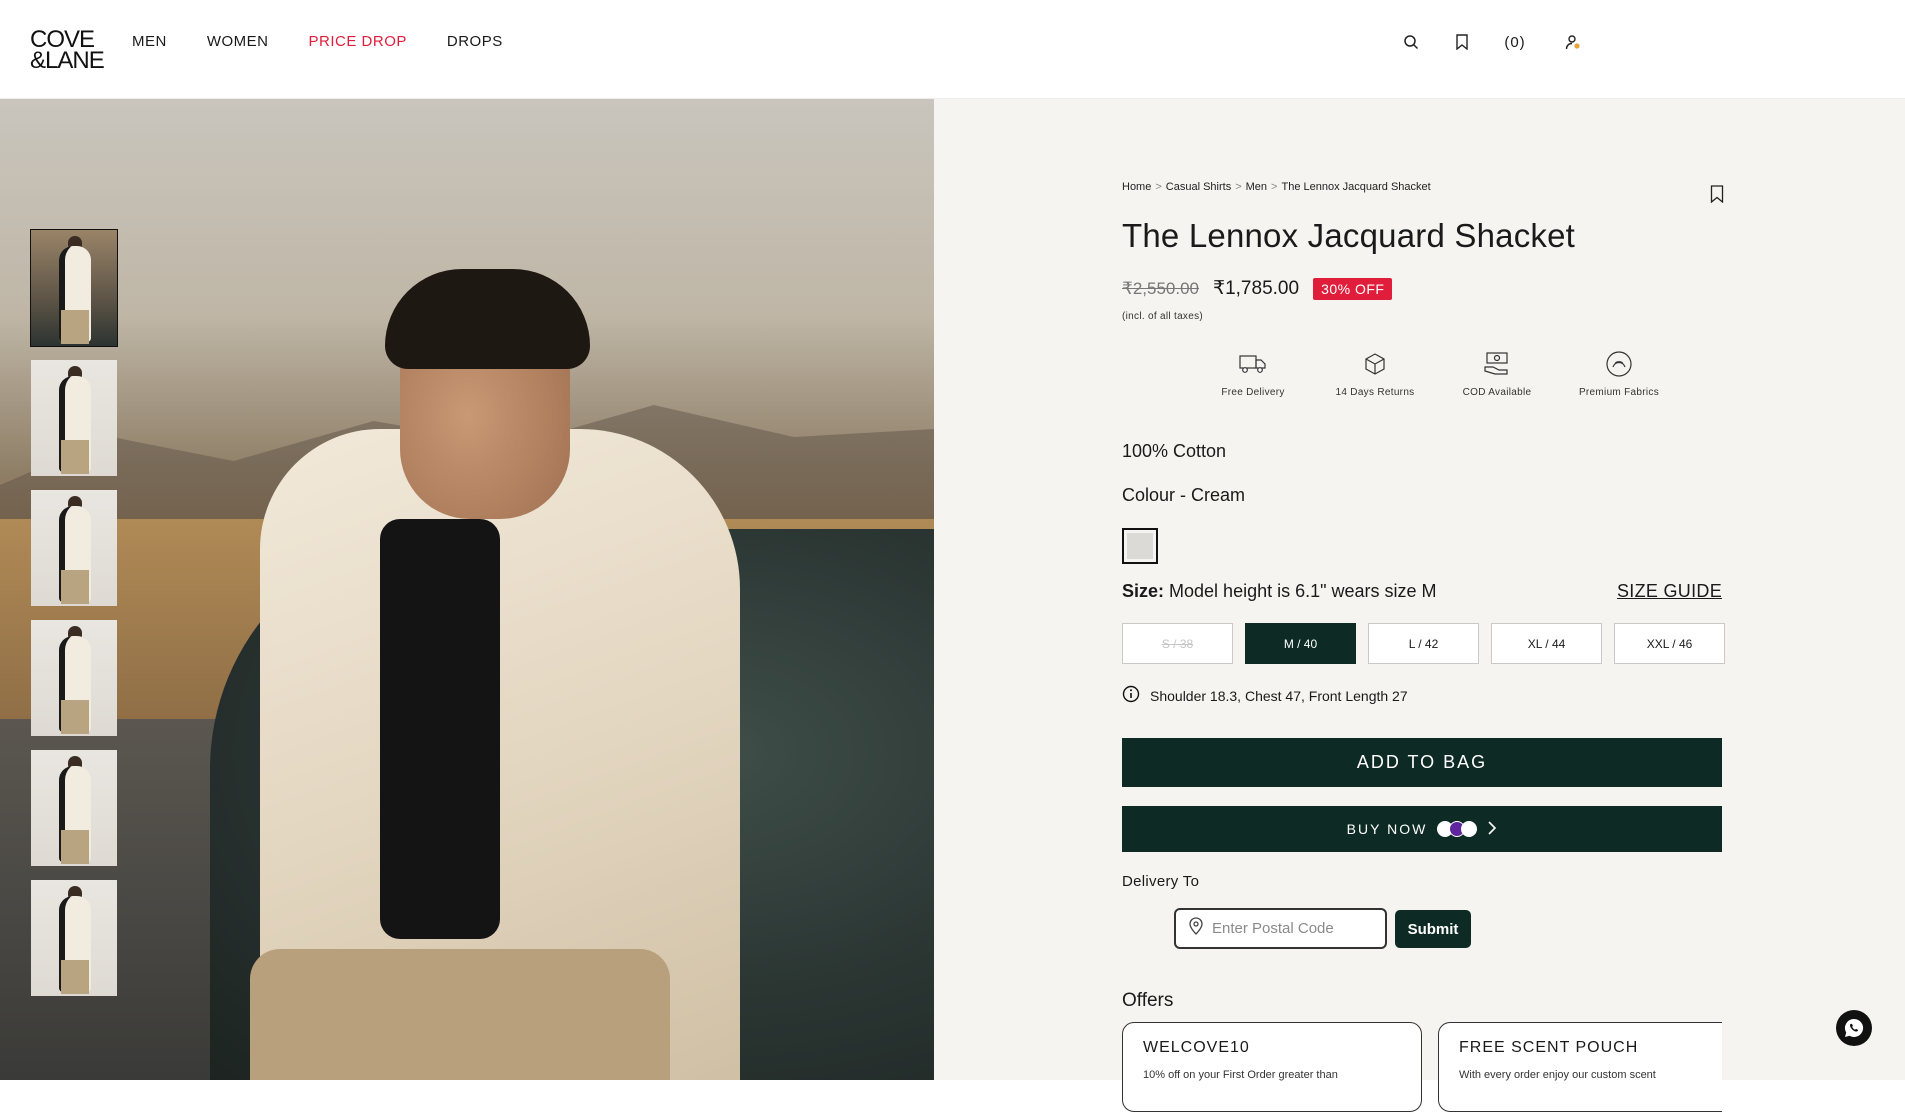  I want to click on breadcrumb-home: Home, so click(1136, 187).